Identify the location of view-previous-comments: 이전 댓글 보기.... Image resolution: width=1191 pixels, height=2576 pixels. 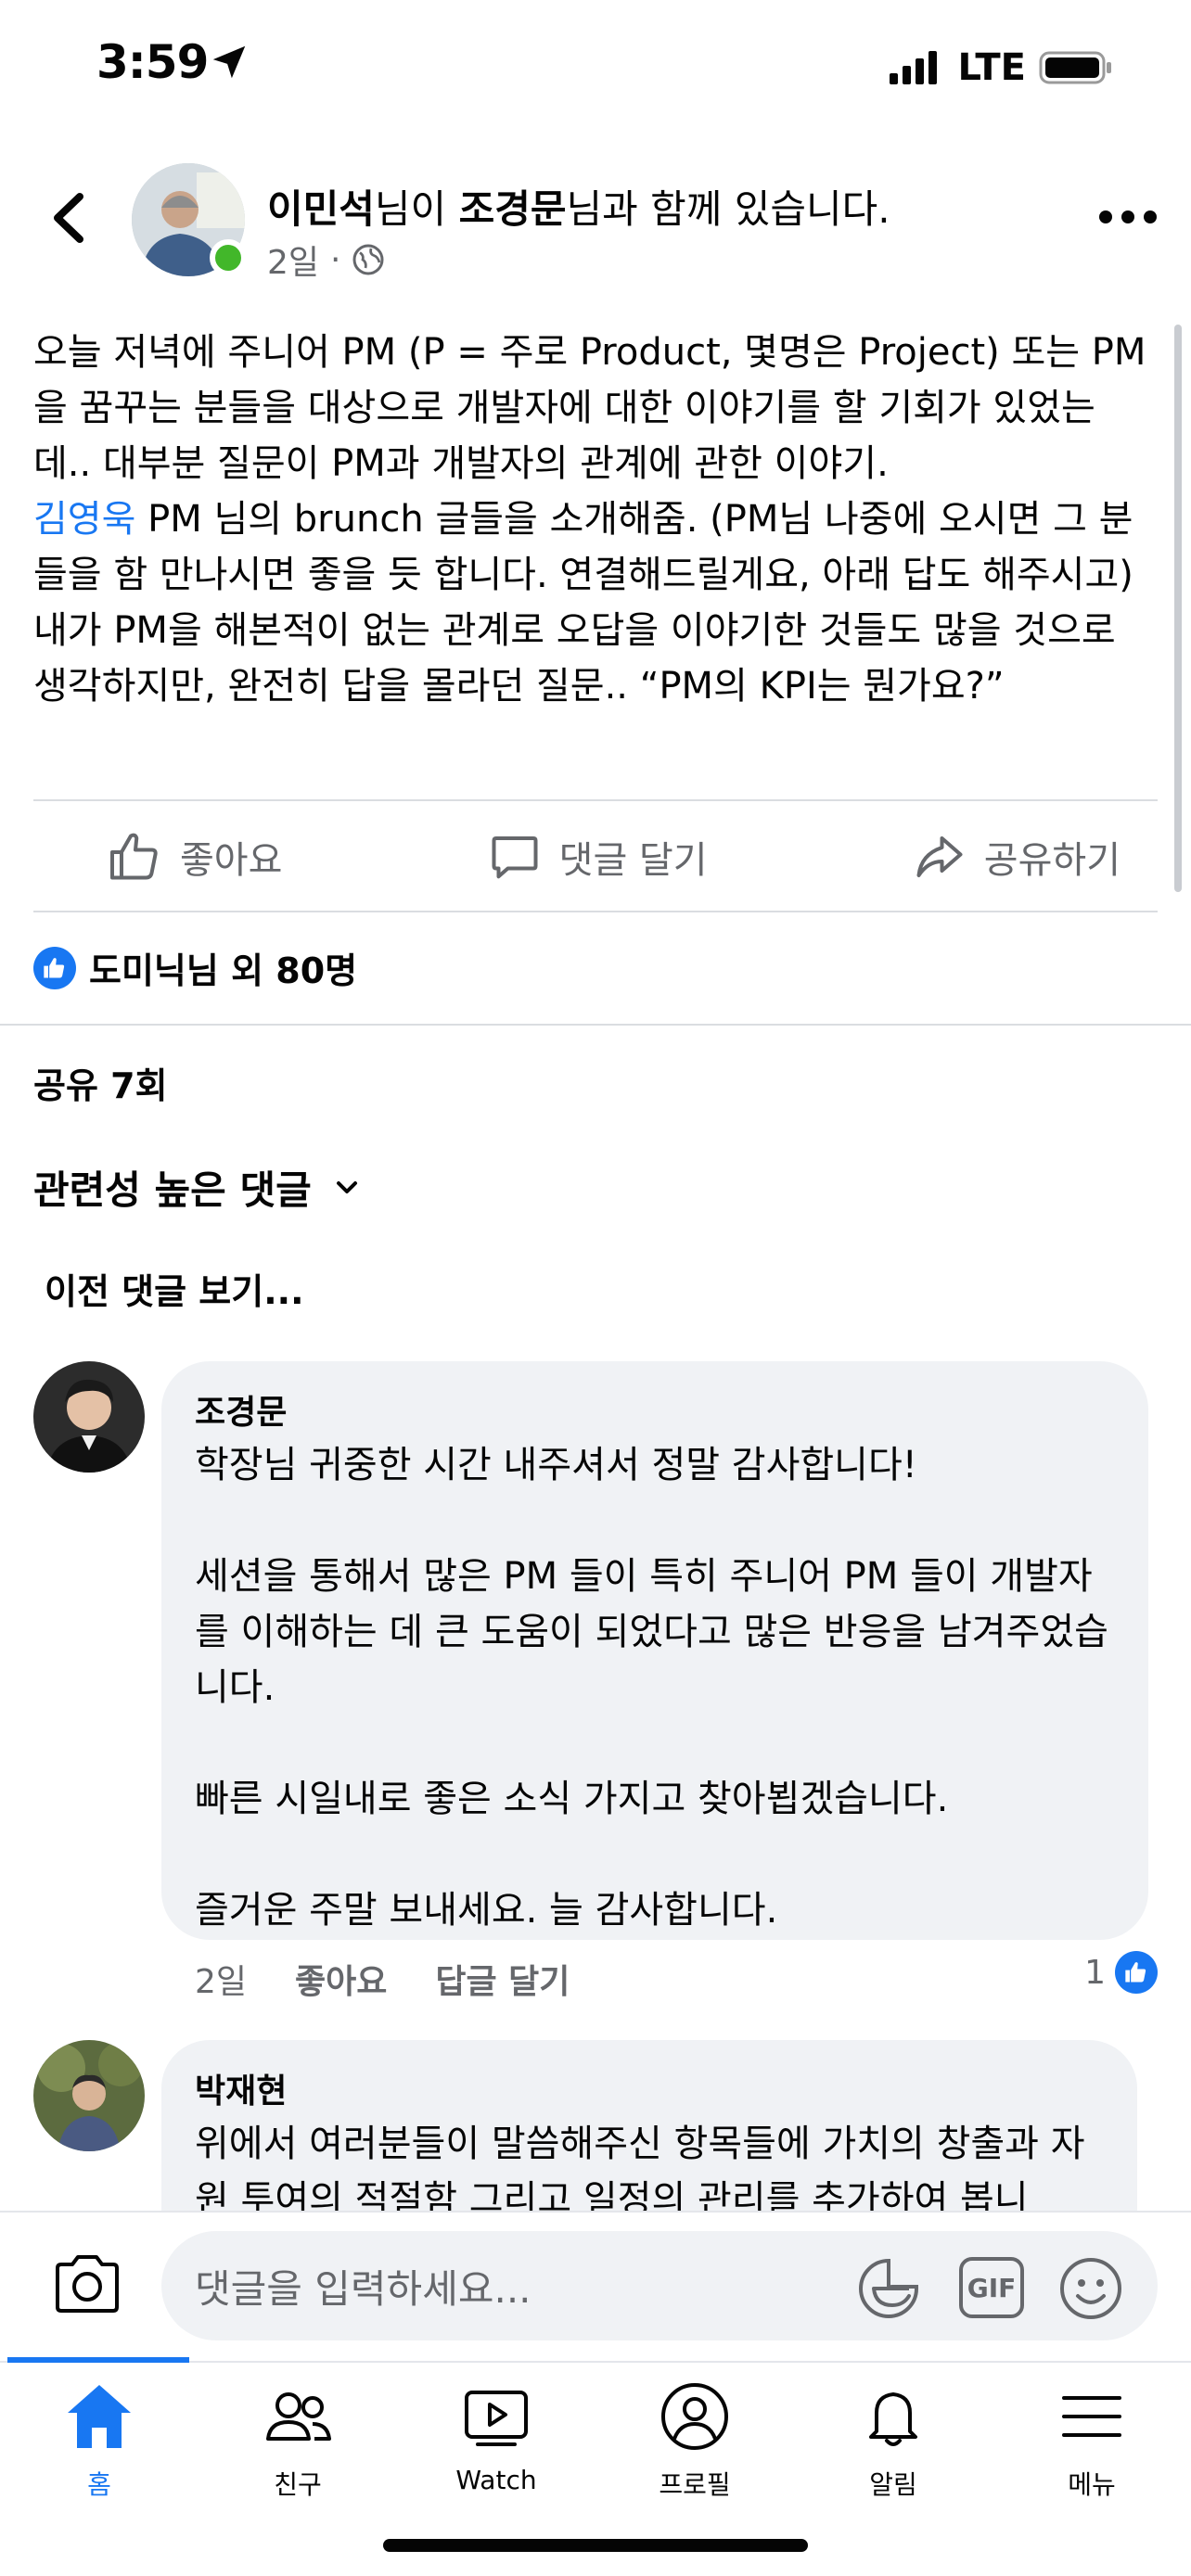
(174, 1289).